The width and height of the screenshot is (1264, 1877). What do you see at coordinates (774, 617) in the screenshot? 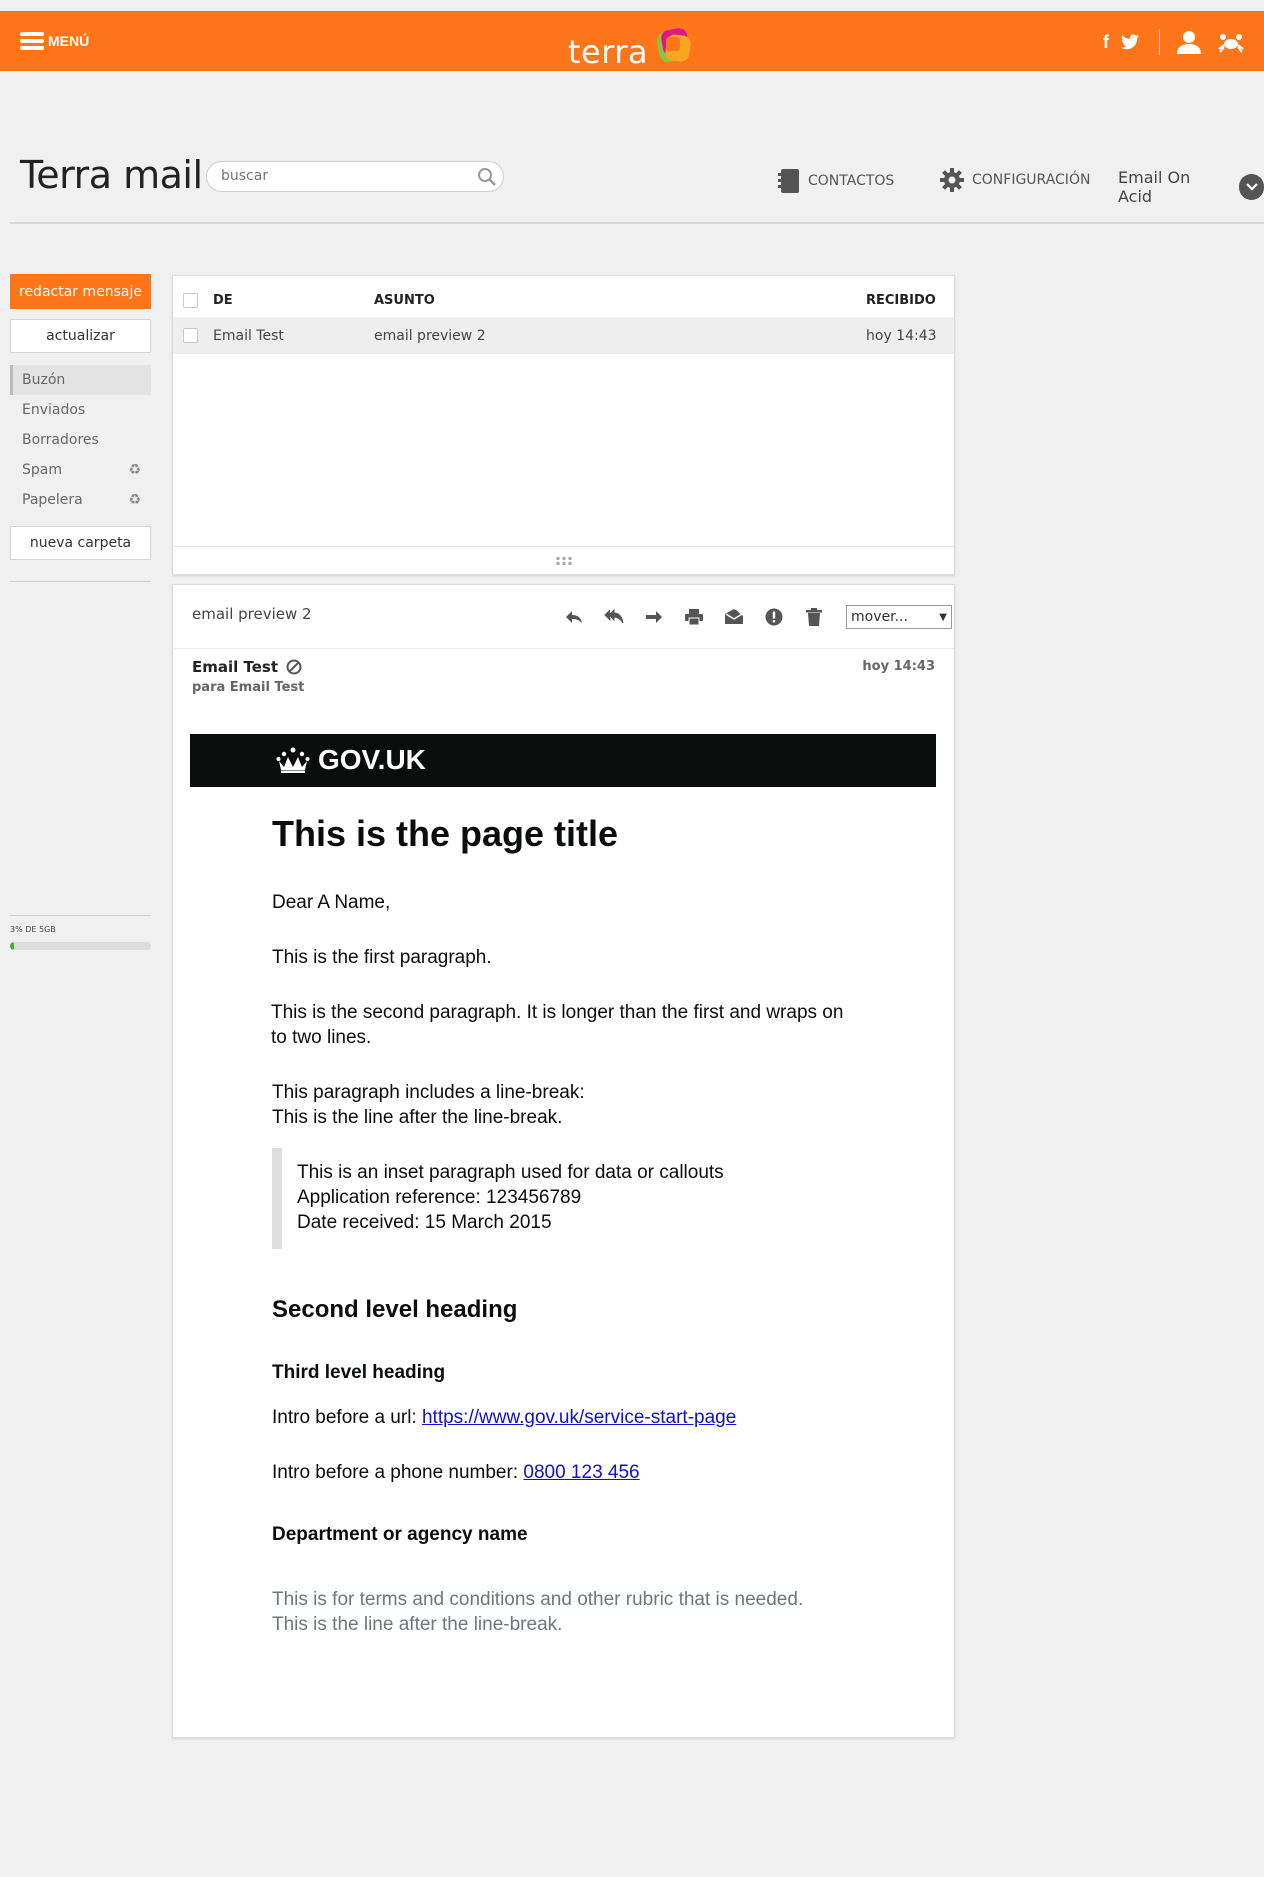
I see `report-icon` at bounding box center [774, 617].